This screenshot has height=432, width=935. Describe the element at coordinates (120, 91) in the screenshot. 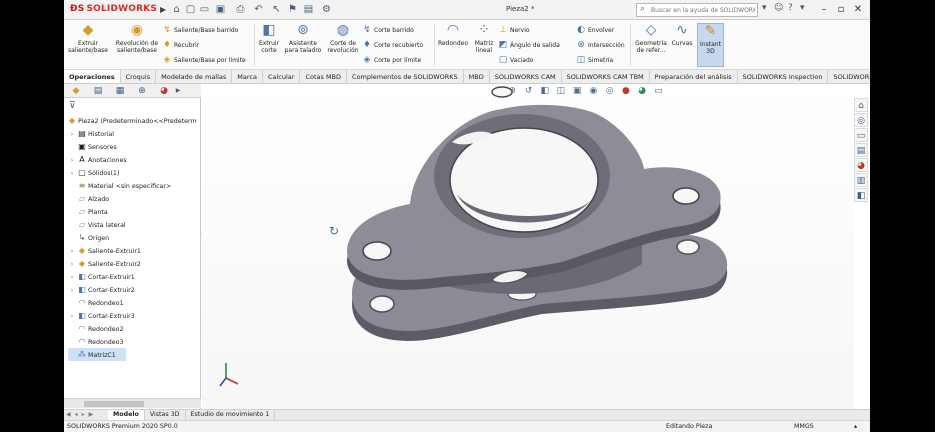

I see `configuration-manager-tab-icon: ▦` at that location.